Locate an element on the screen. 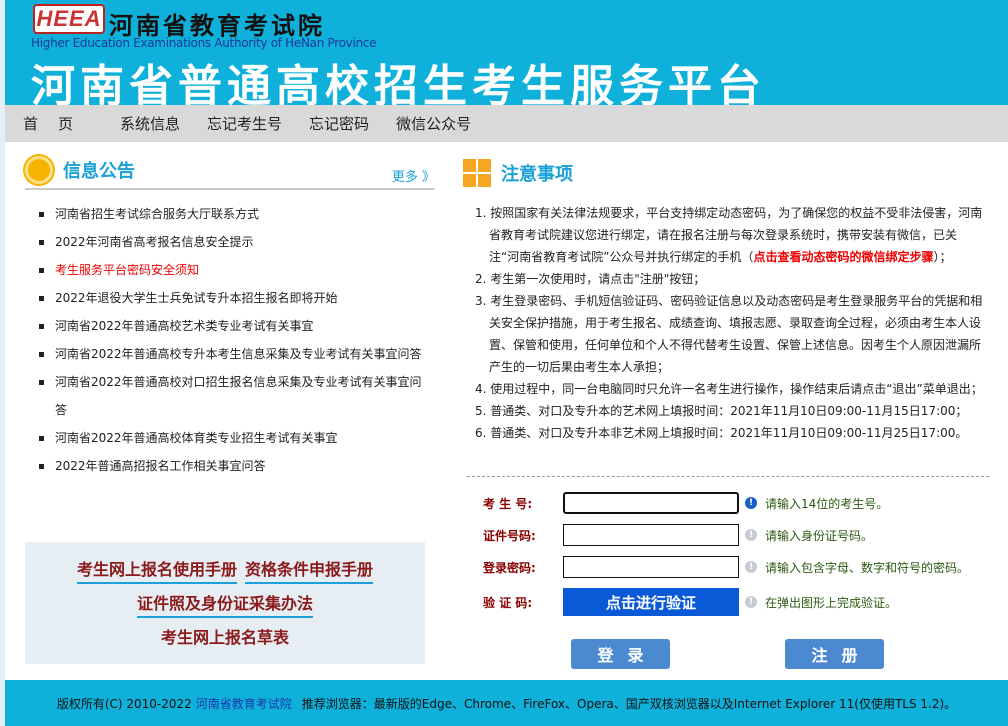  news-item: 河南省2022年普通高校体育类专业招生考试有关事宜 is located at coordinates (234, 438).